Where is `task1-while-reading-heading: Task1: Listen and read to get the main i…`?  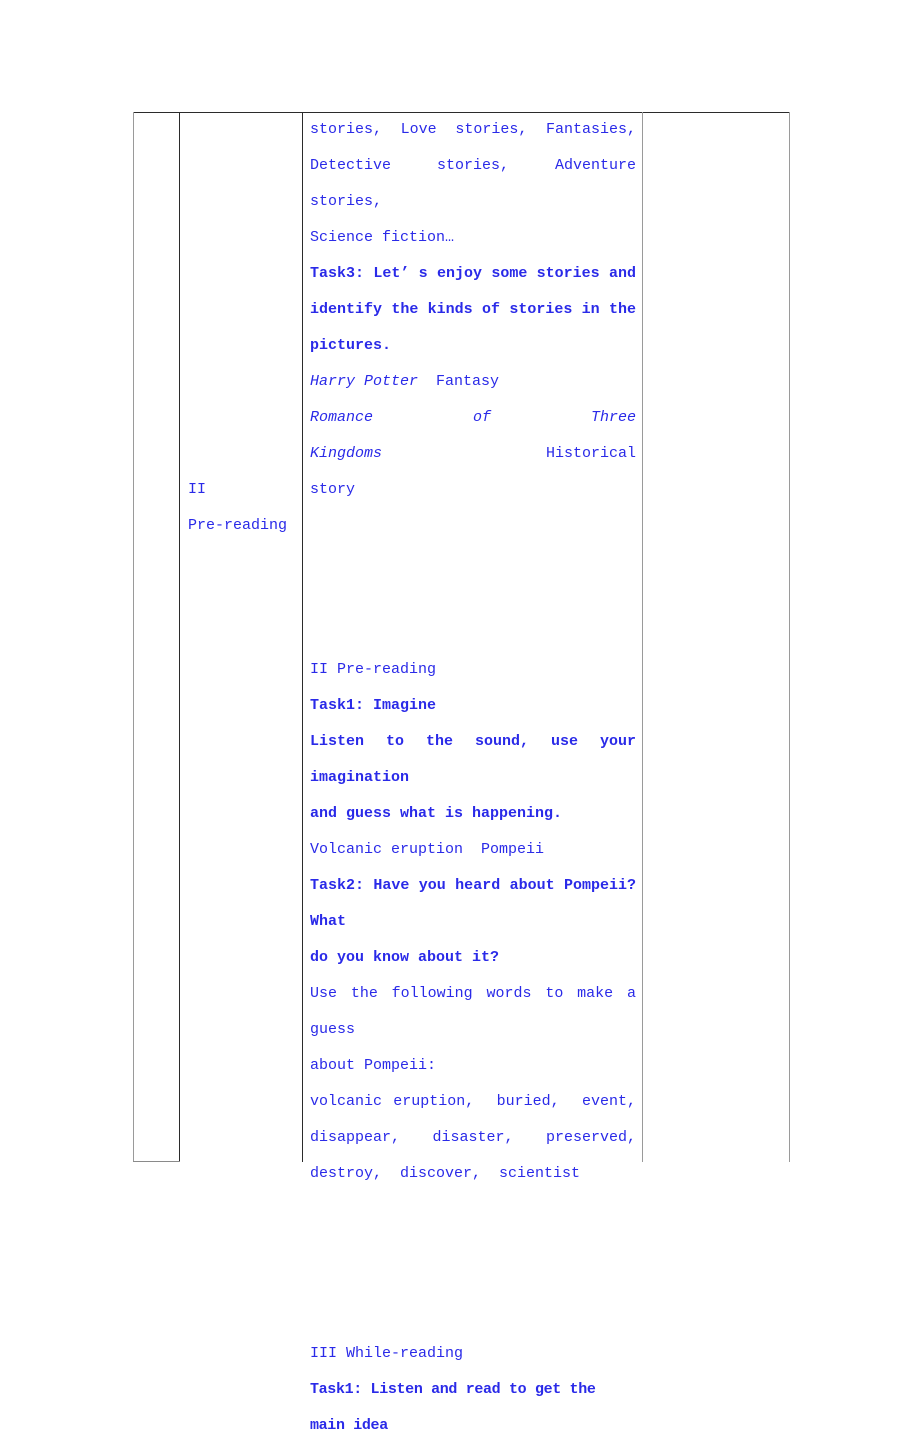 task1-while-reading-heading: Task1: Listen and read to get the main i… is located at coordinates (457, 1407).